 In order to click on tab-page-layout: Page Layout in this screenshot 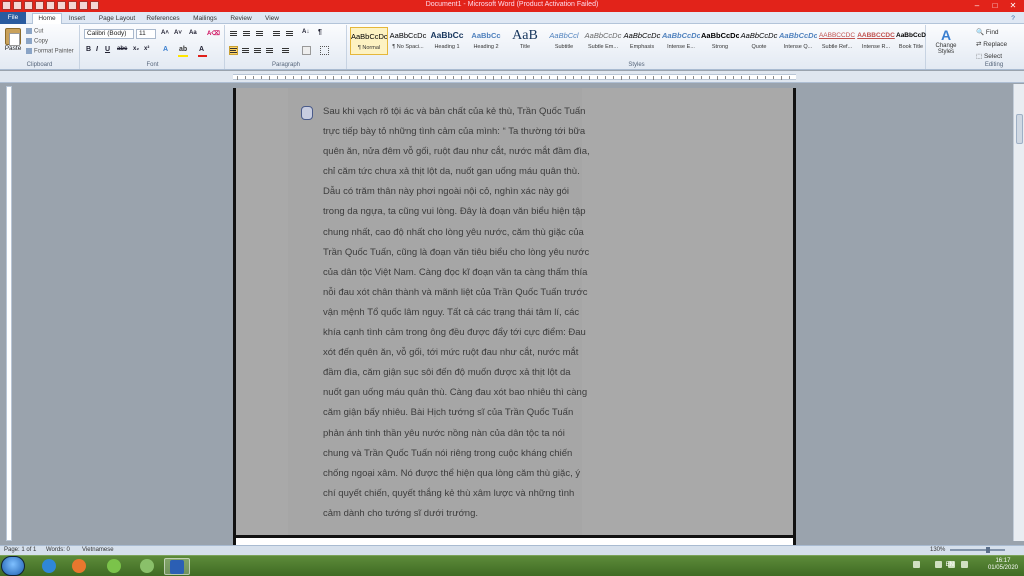, I will do `click(117, 19)`.